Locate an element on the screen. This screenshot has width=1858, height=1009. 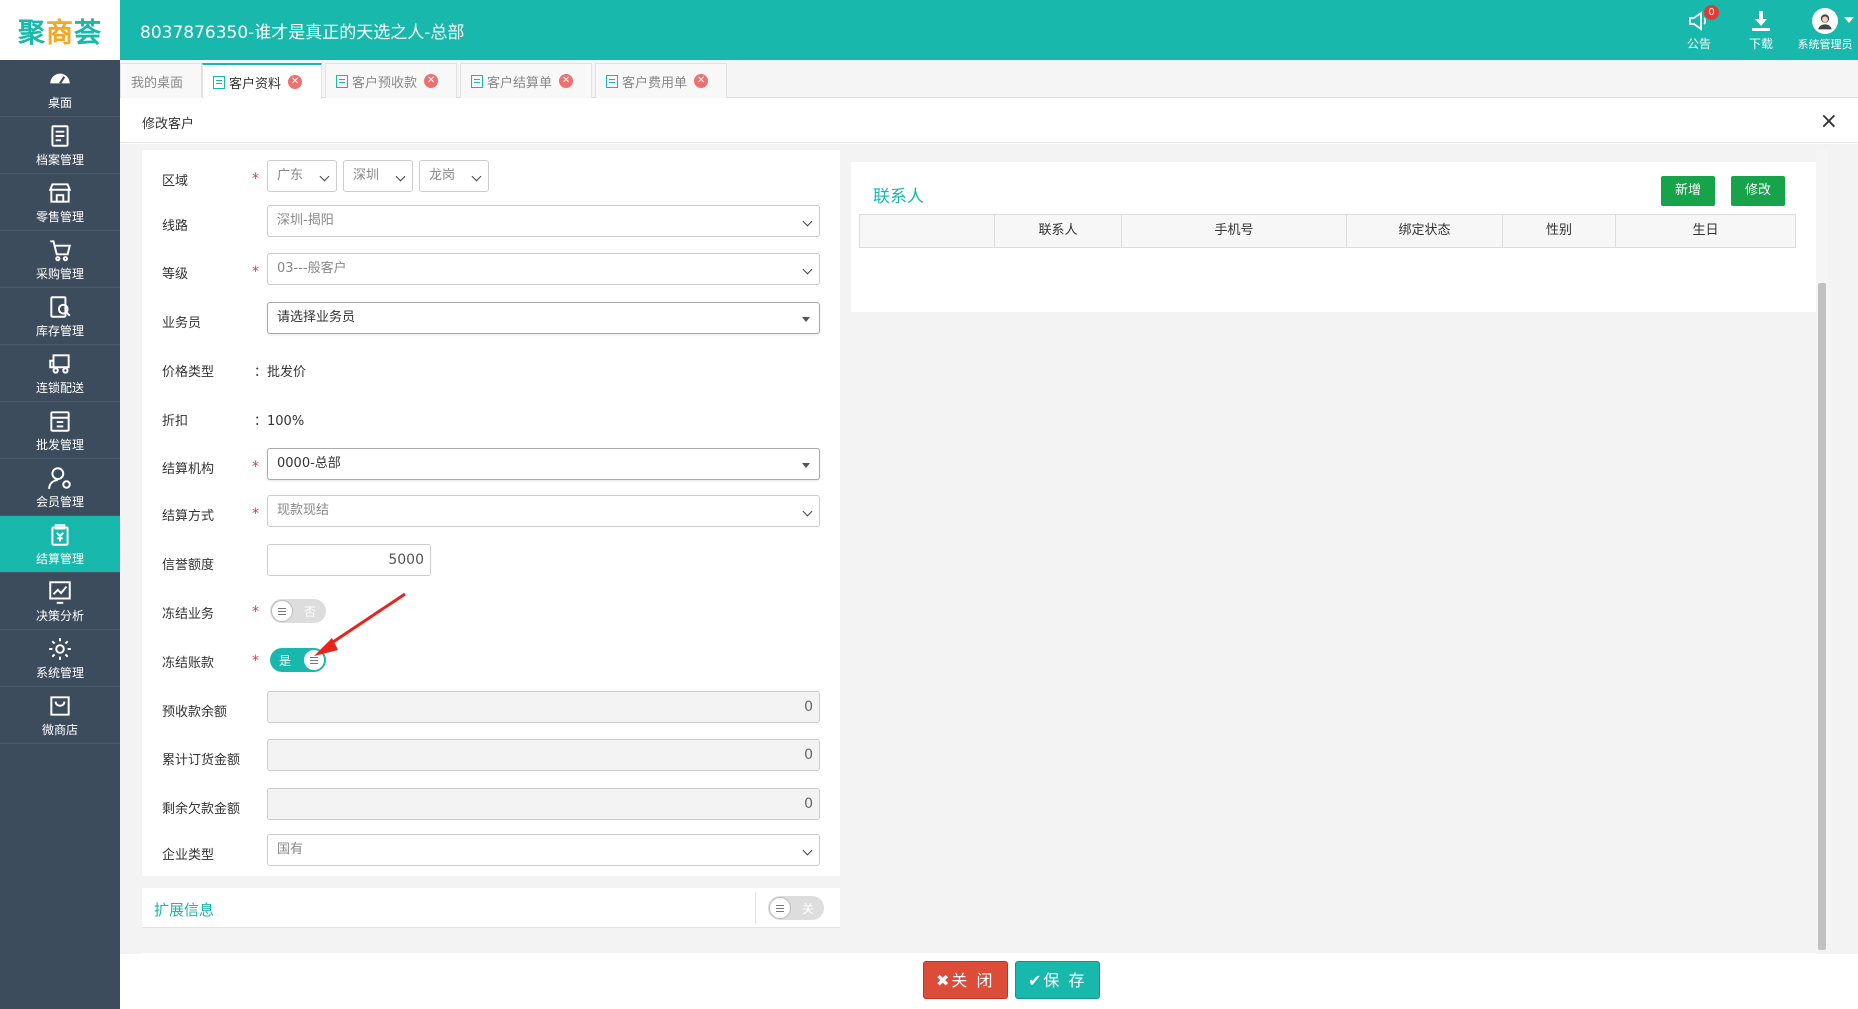
level-row: 等级 * 03---般客户 is located at coordinates (491, 271).